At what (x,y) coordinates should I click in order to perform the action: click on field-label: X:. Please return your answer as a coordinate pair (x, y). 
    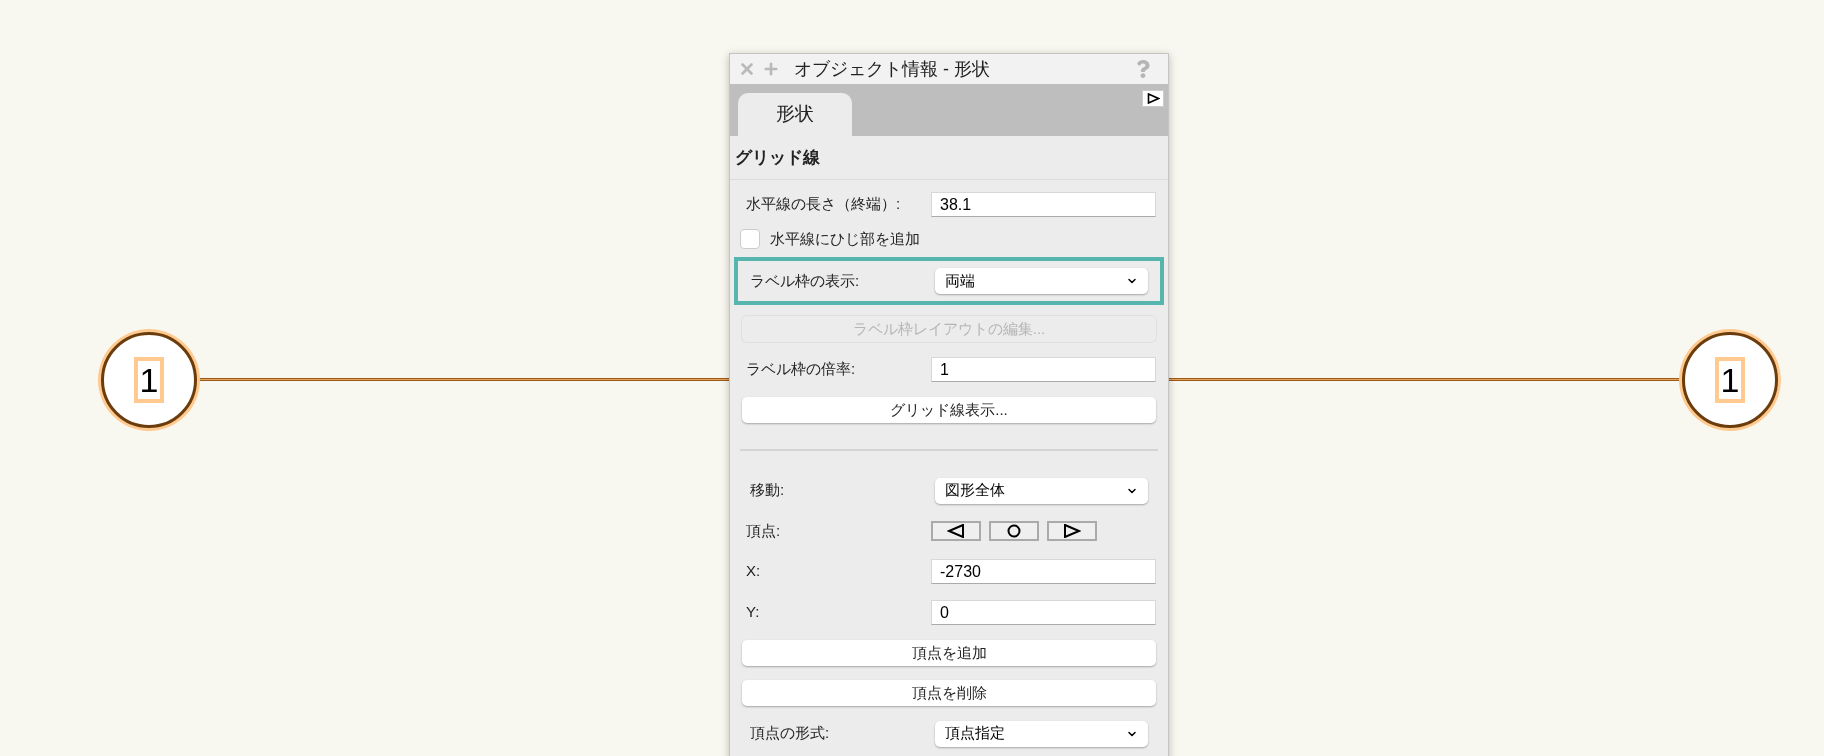
    Looking at the image, I should click on (754, 571).